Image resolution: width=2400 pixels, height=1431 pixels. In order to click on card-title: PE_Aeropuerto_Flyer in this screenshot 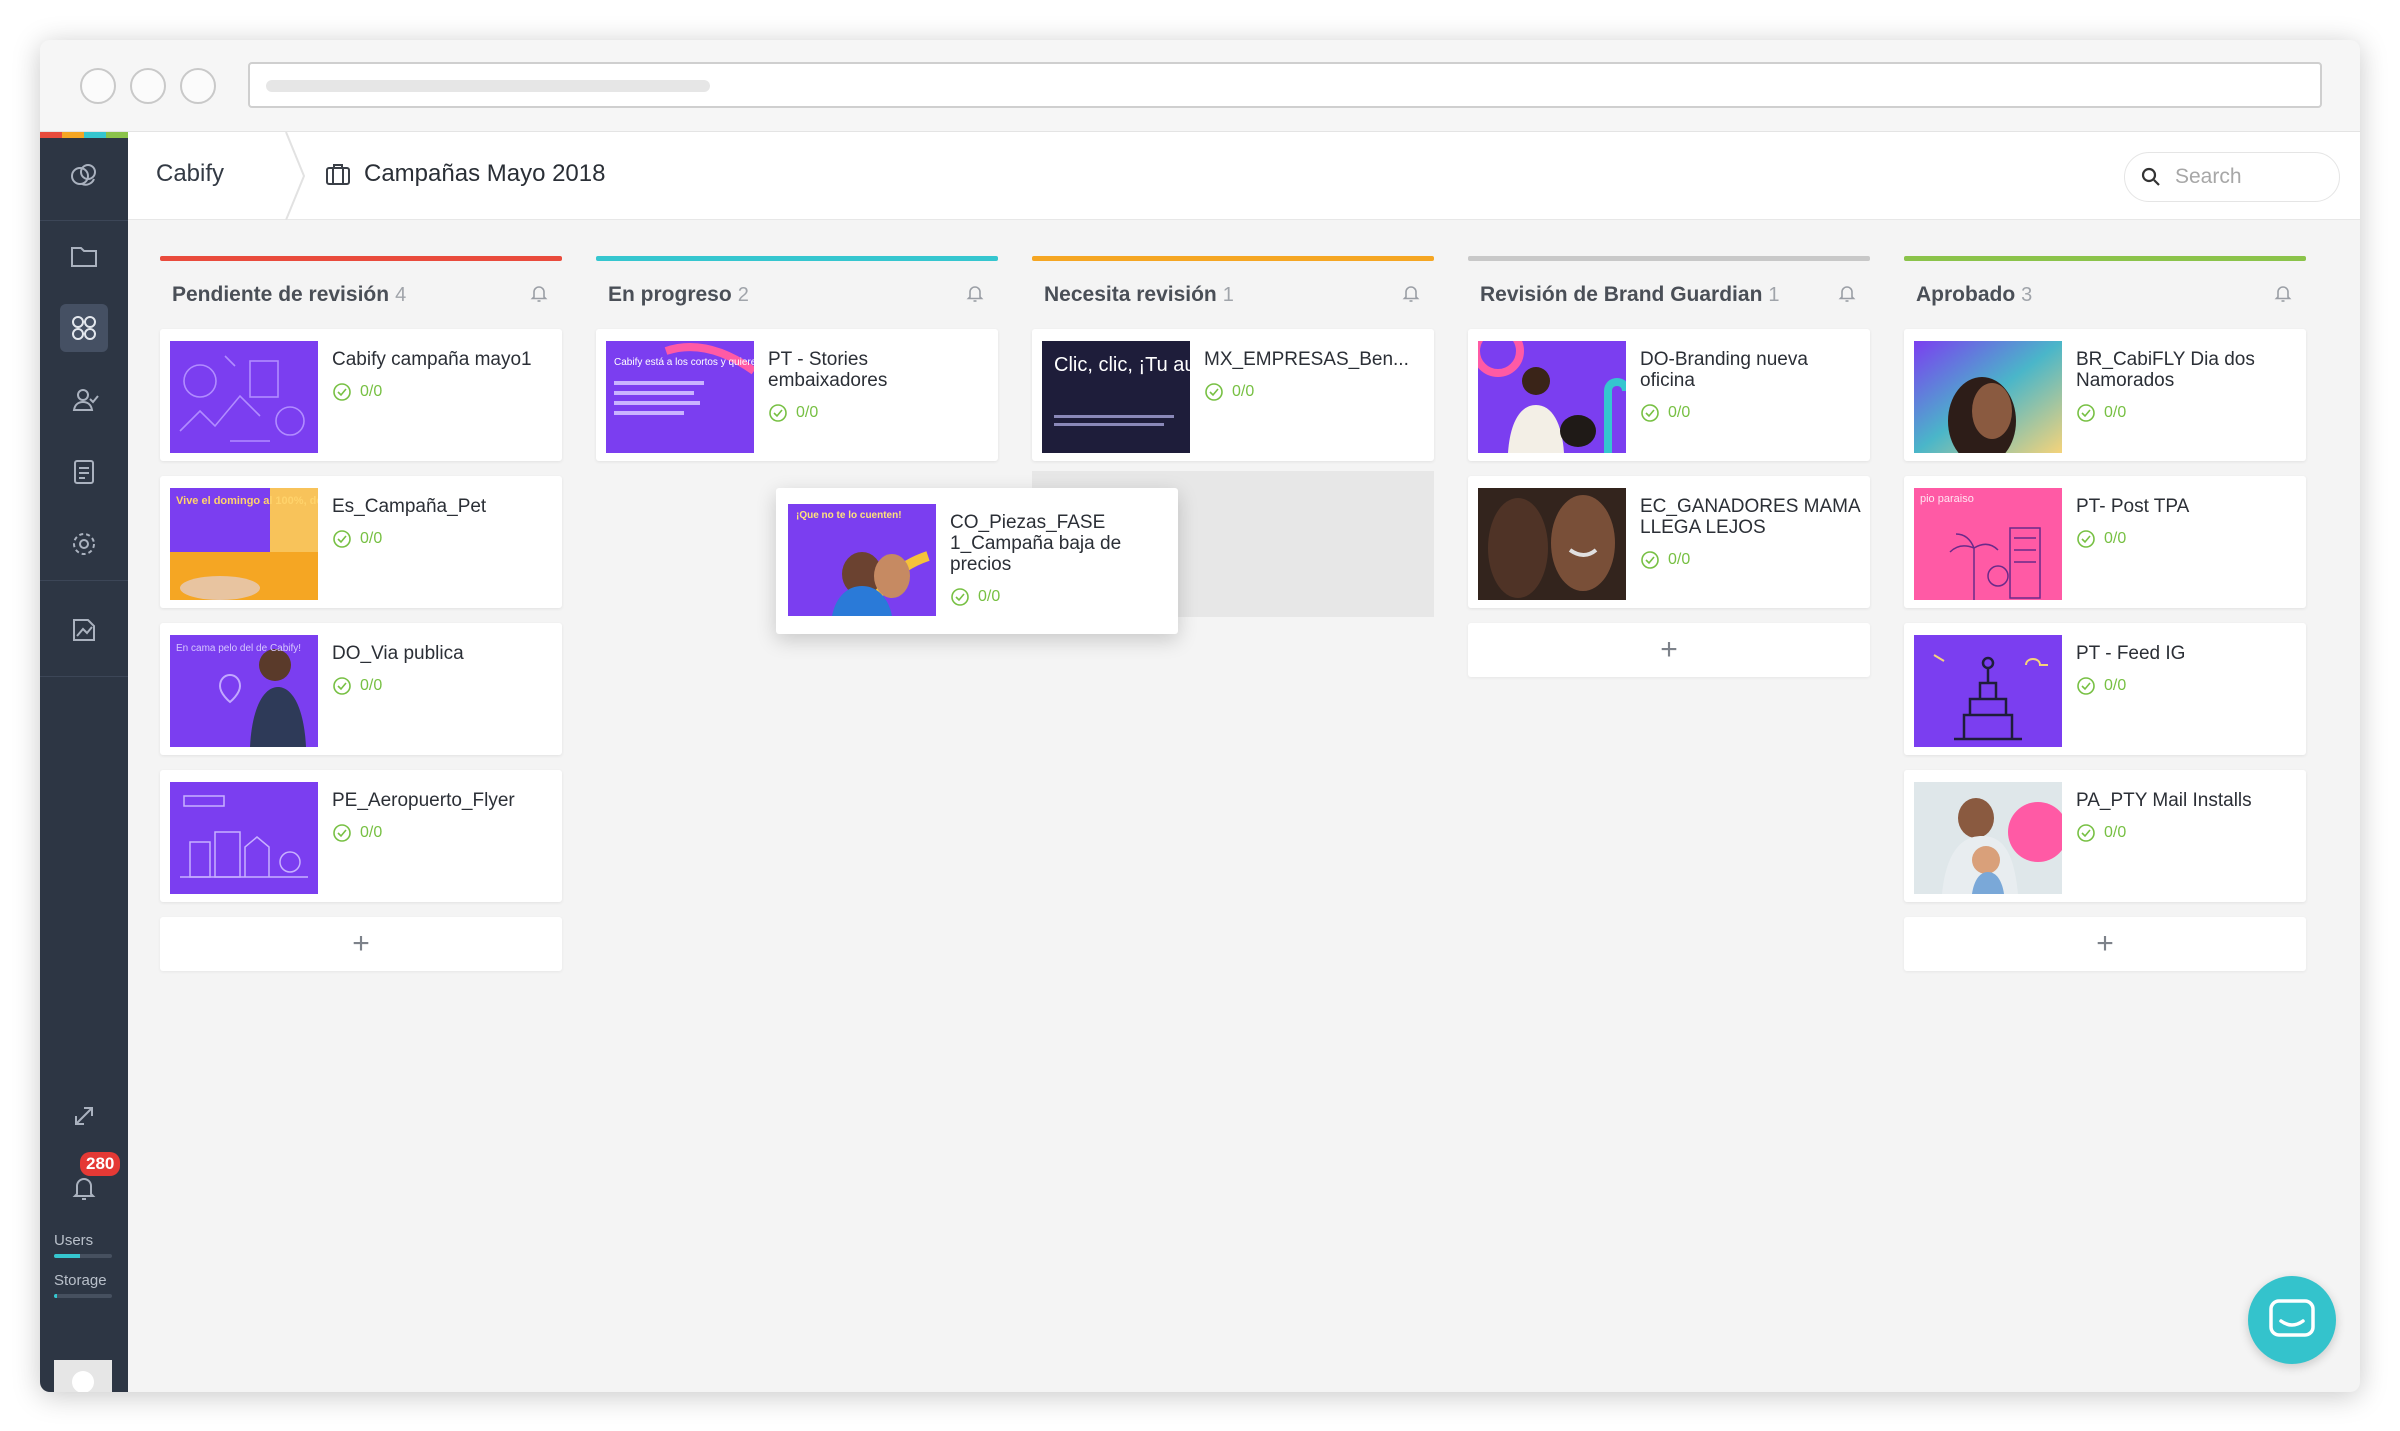, I will do `click(423, 800)`.